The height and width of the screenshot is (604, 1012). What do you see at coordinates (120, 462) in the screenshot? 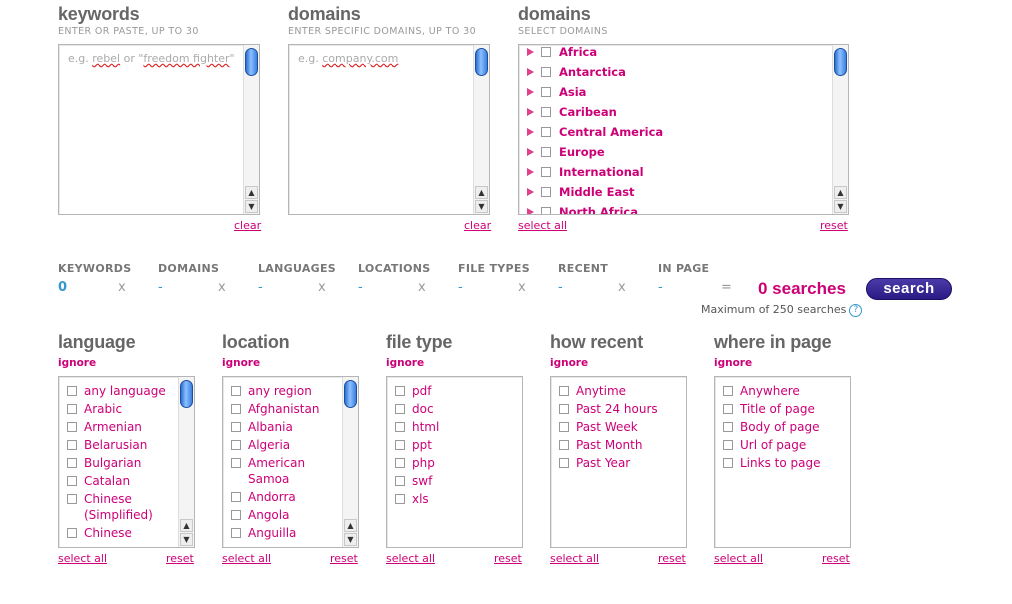
I see `language-option: Bulgarian` at bounding box center [120, 462].